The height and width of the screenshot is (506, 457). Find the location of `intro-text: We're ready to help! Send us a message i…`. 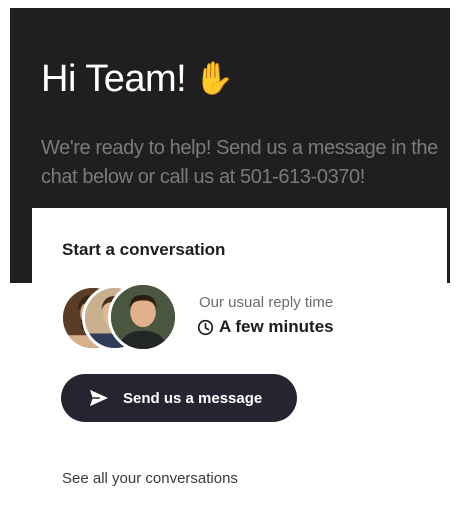

intro-text: We're ready to help! Send us a message i… is located at coordinates (239, 162).